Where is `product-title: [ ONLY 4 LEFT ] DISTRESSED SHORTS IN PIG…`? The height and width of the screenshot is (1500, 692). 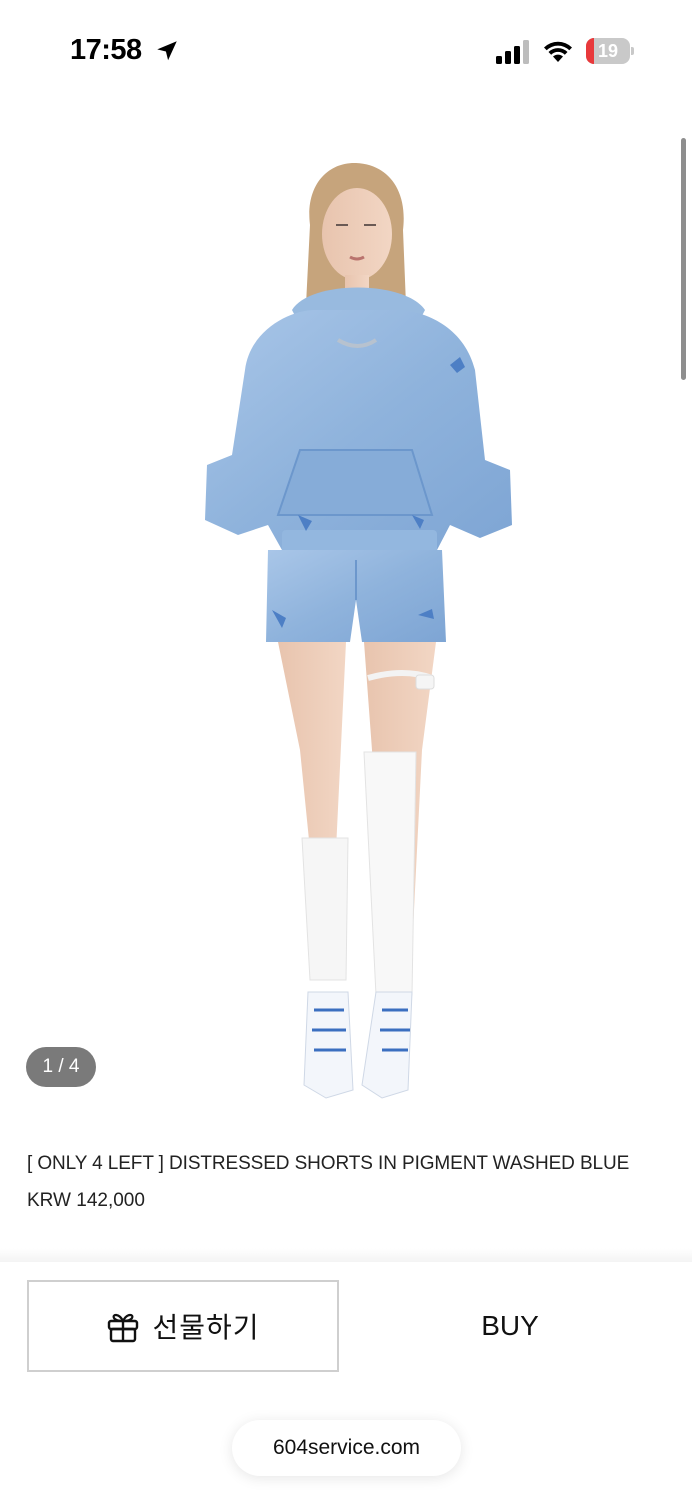 product-title: [ ONLY 4 LEFT ] DISTRESSED SHORTS IN PIG… is located at coordinates (328, 1163).